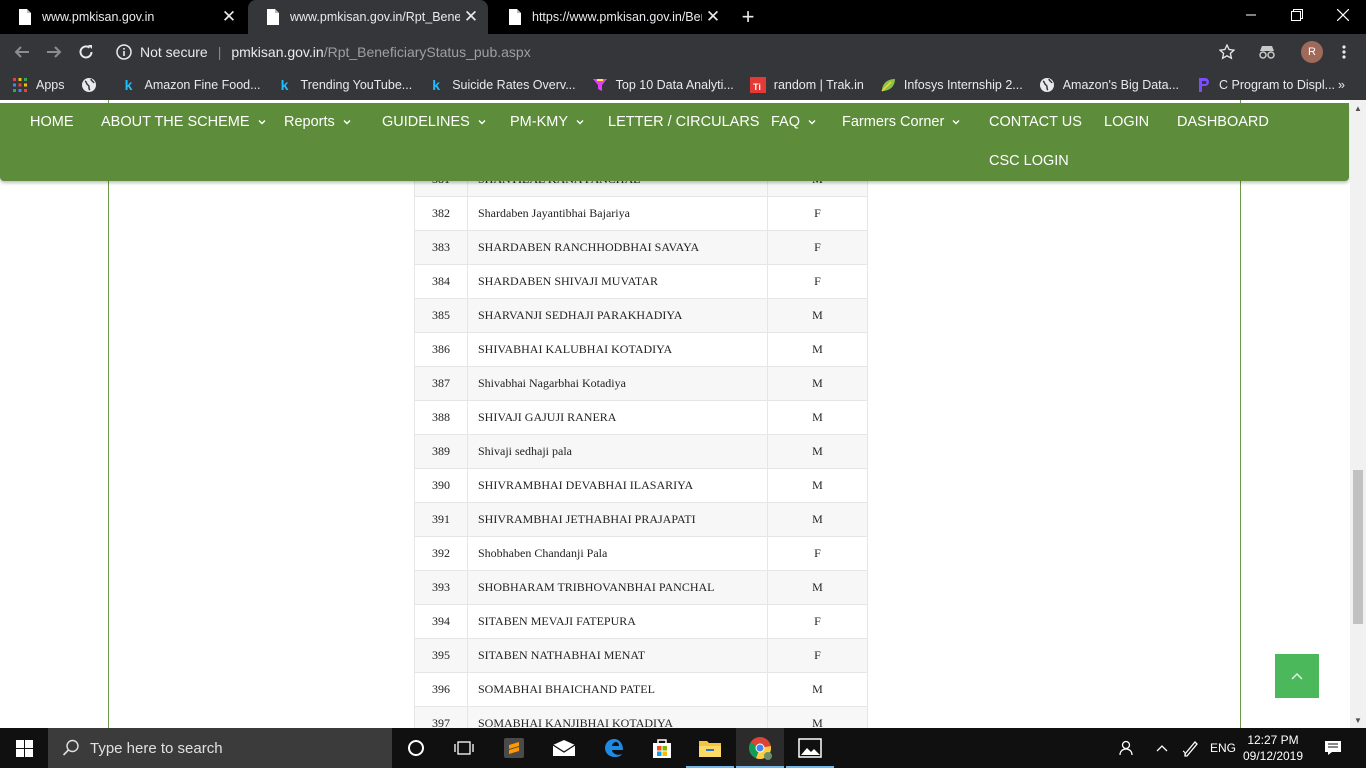  Describe the element at coordinates (662, 748) in the screenshot. I see `taskbar-app-store` at that location.